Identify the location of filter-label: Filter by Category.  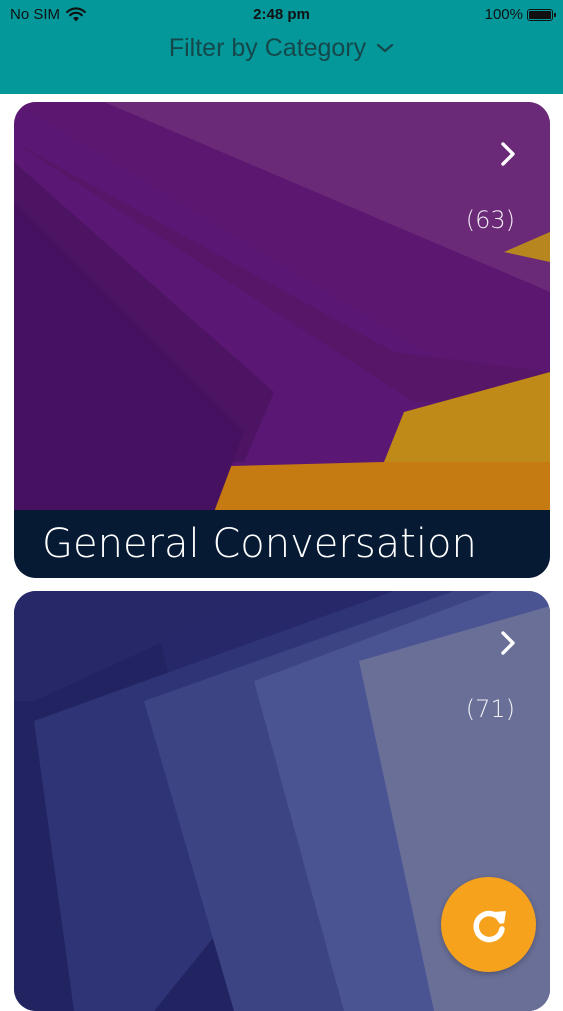
(267, 47).